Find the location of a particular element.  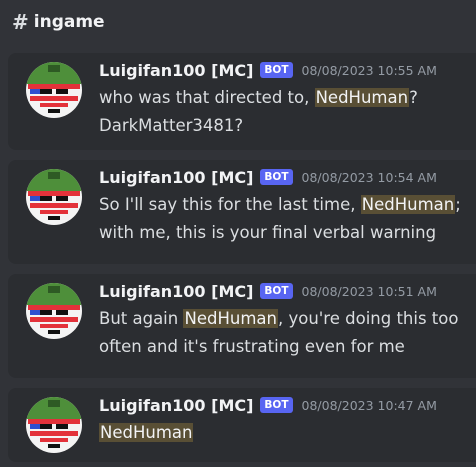

message-timestamp: 08/08/2023 10:54 AM is located at coordinates (369, 177).